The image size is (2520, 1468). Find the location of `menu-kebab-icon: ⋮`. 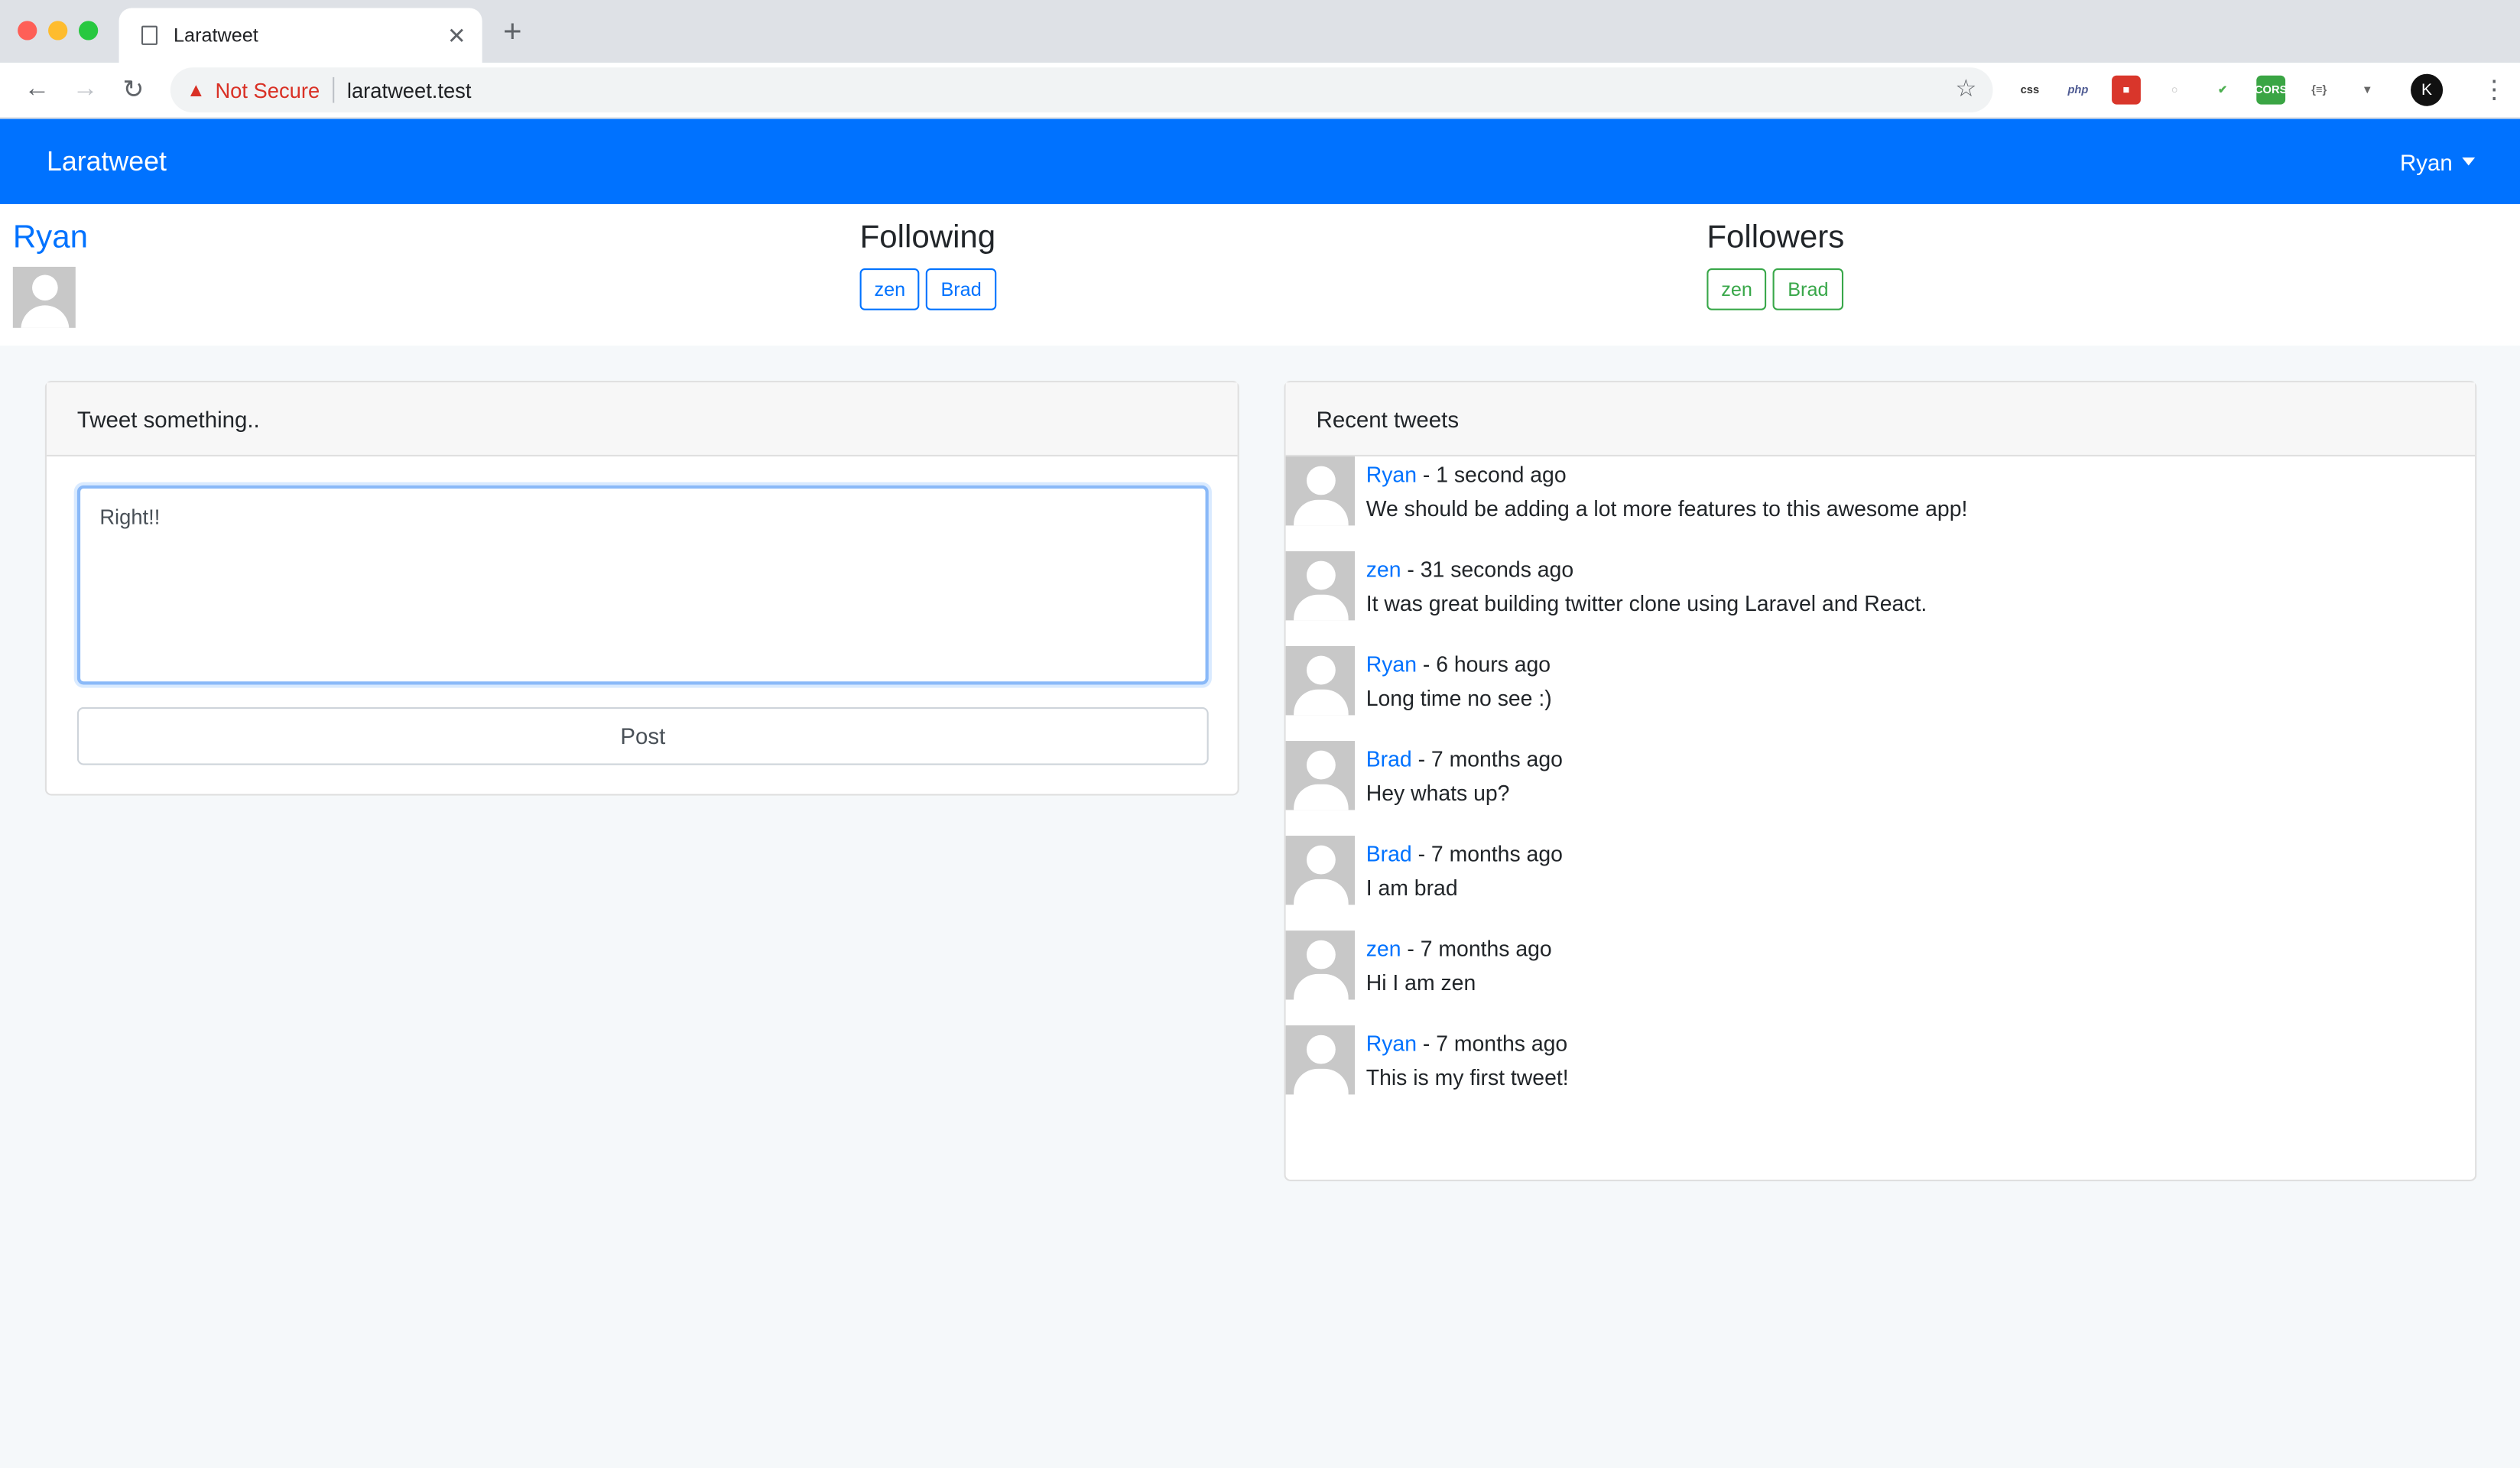

menu-kebab-icon: ⋮ is located at coordinates (2495, 90).